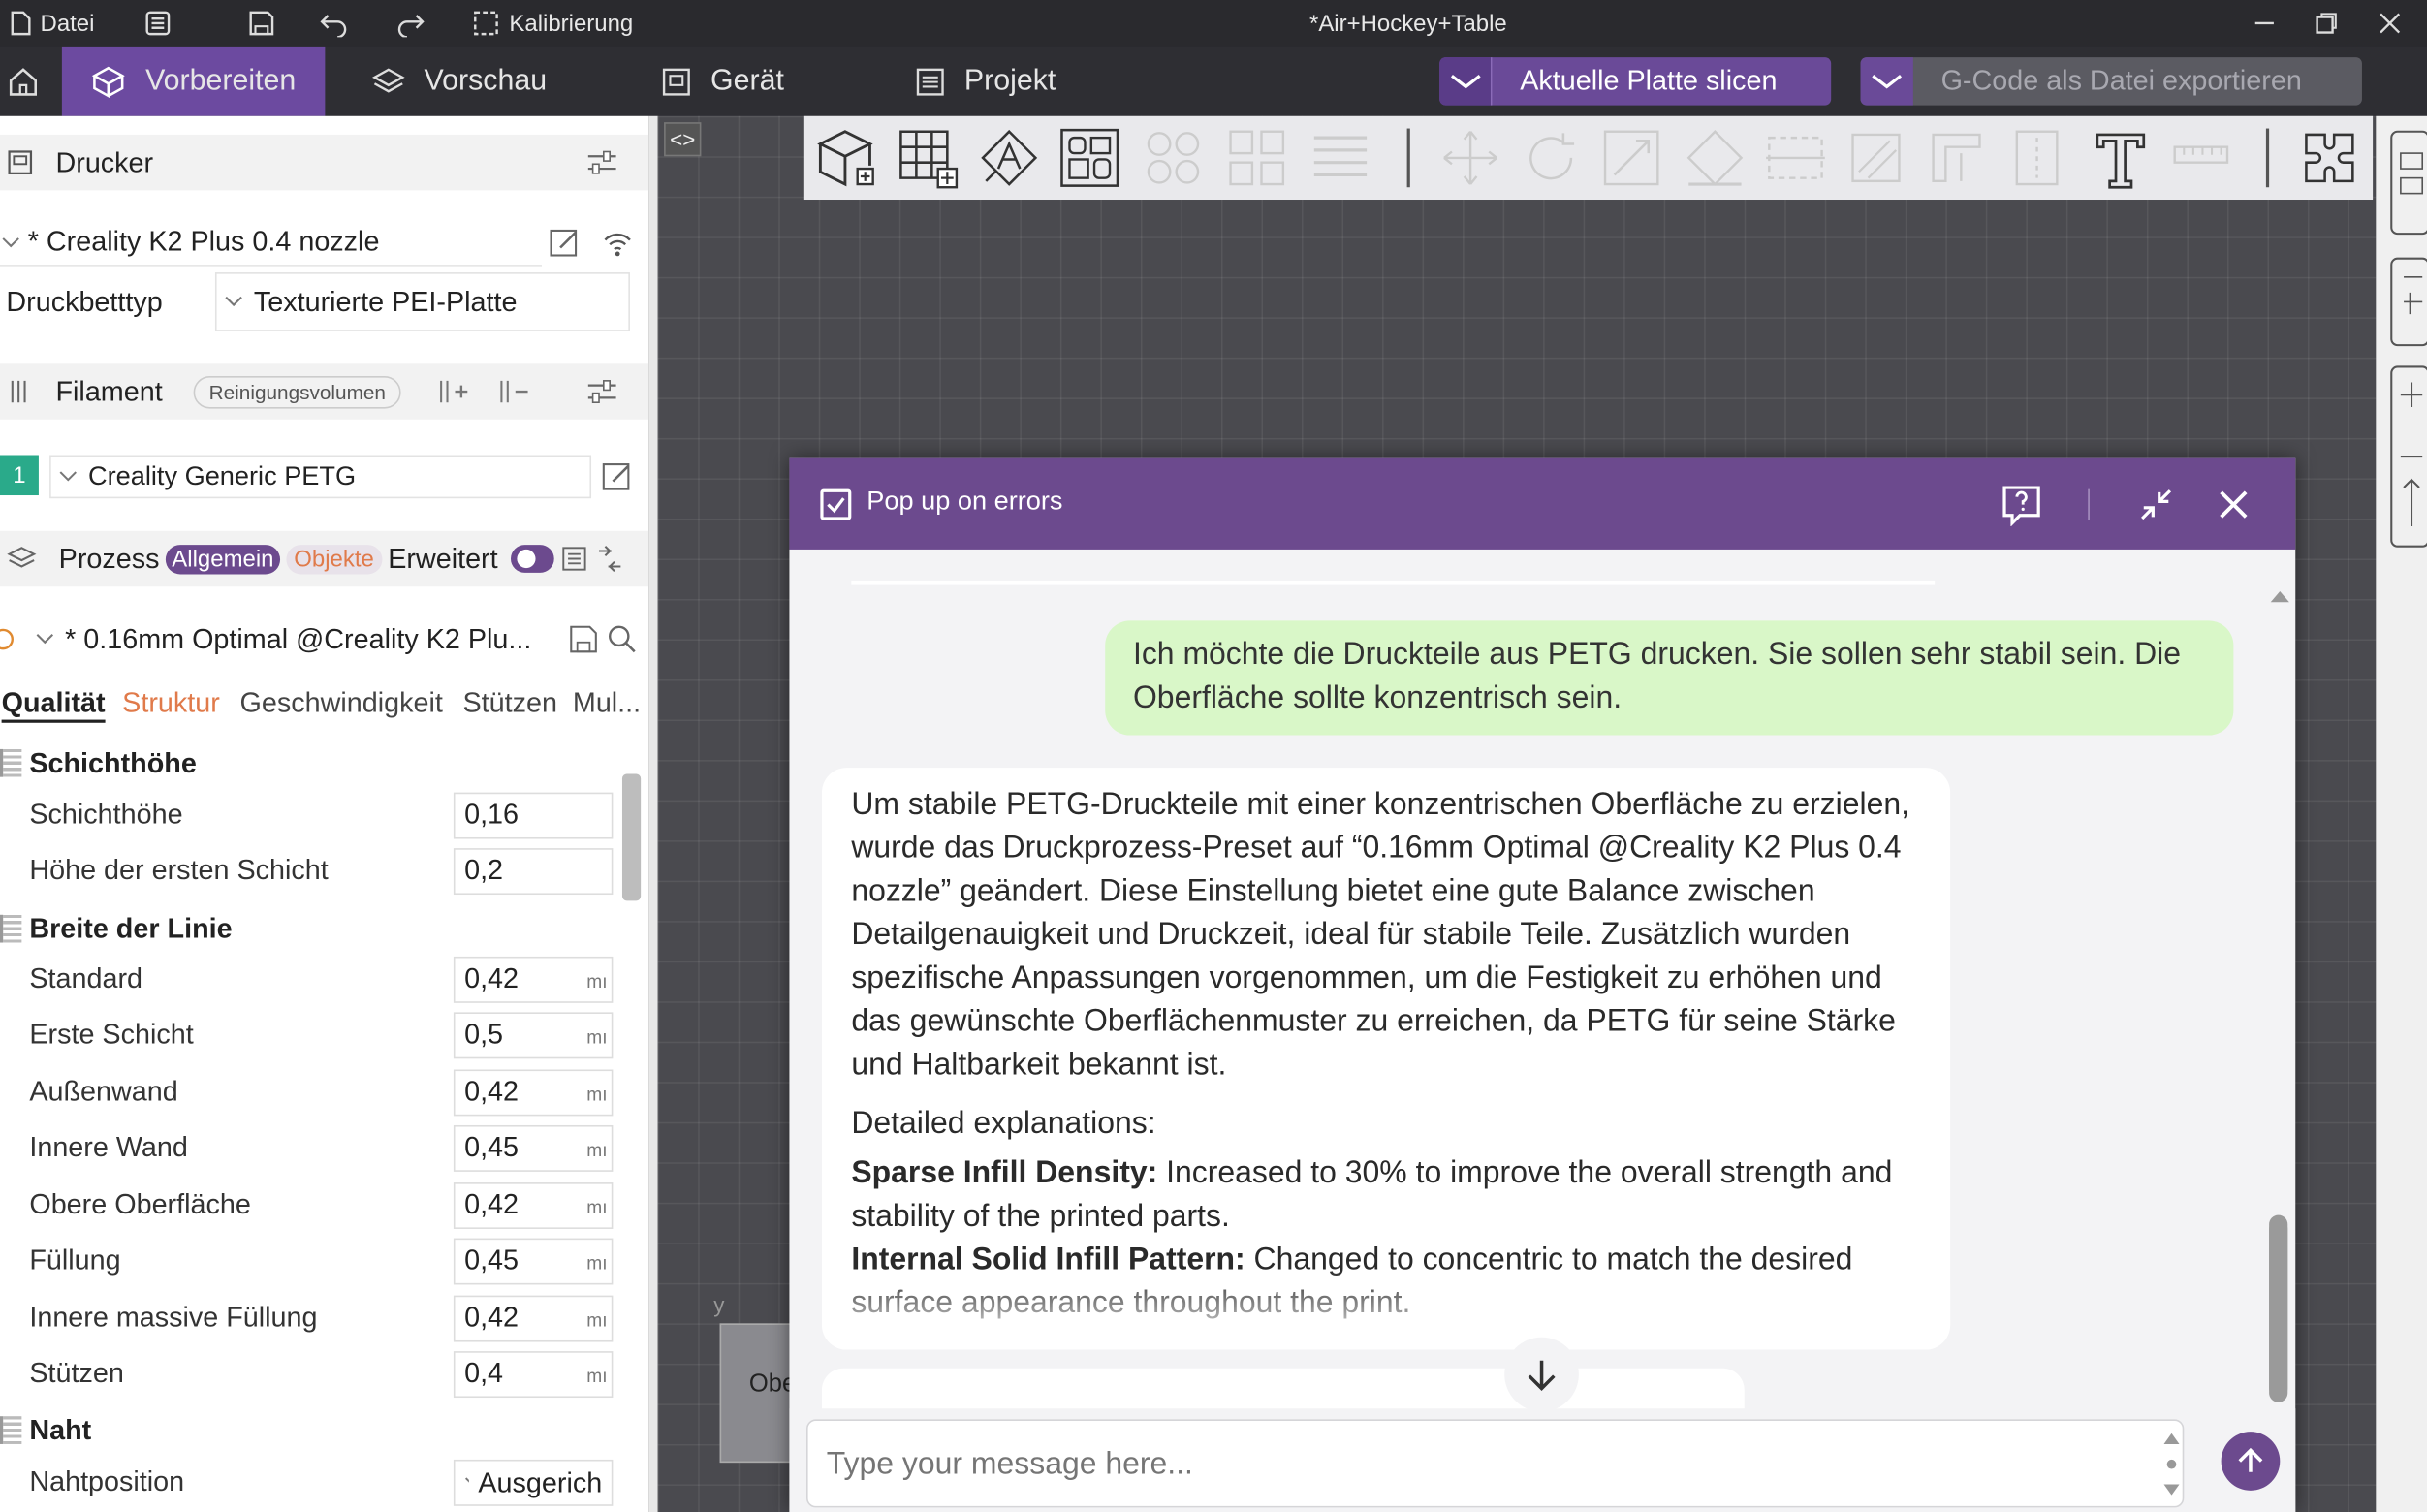 This screenshot has height=1512, width=2427. Describe the element at coordinates (2120, 158) in the screenshot. I see `text-icon` at that location.